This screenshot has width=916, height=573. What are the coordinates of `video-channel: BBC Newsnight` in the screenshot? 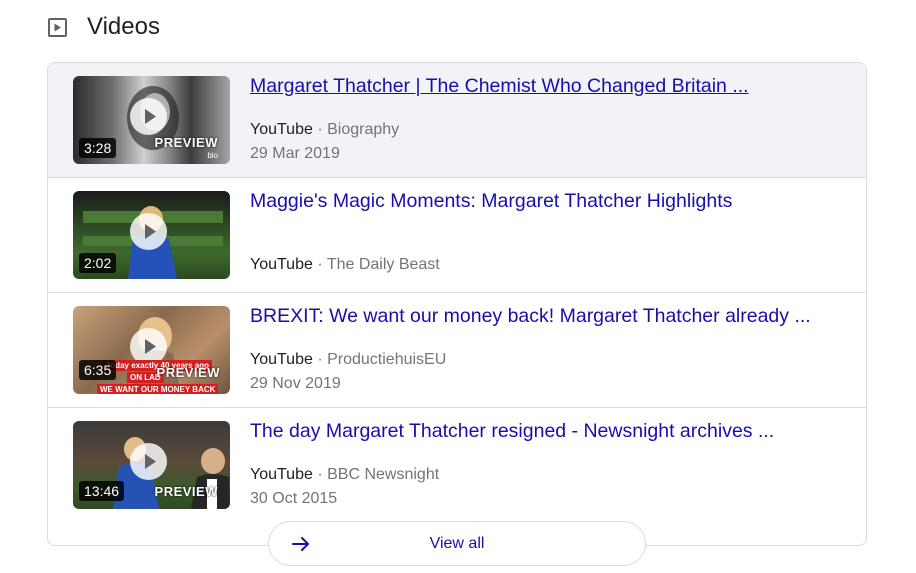 It's located at (383, 474).